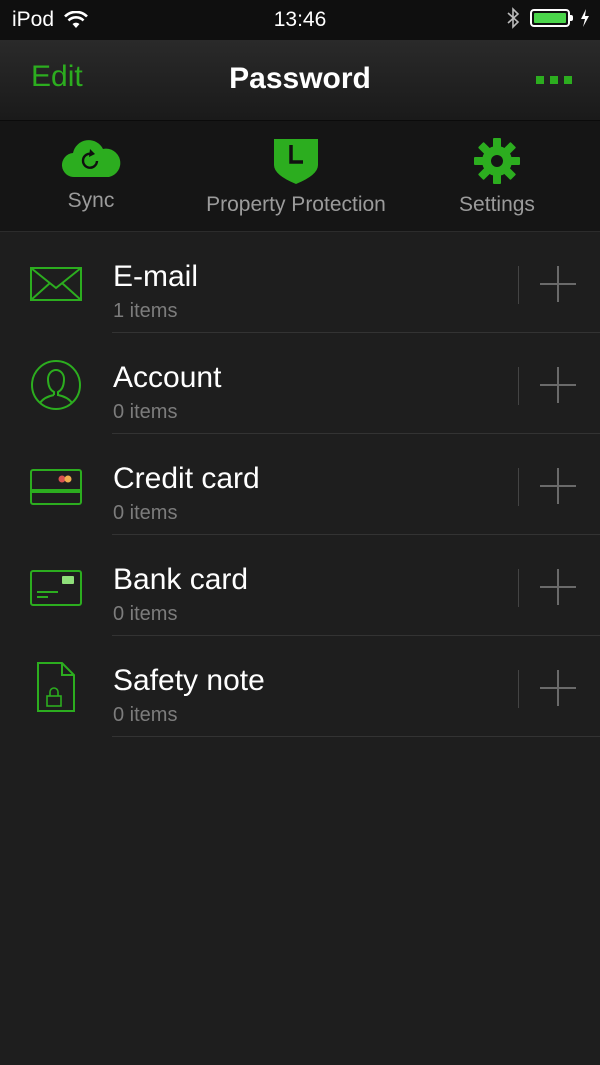  I want to click on envelope-icon, so click(56, 284).